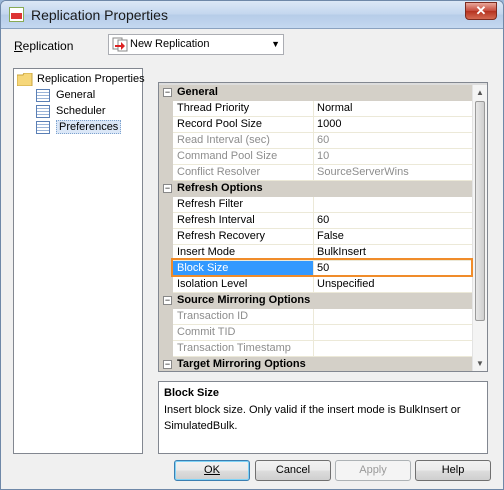 This screenshot has height=490, width=504. Describe the element at coordinates (76, 95) in the screenshot. I see `tree-item-label: General` at that location.